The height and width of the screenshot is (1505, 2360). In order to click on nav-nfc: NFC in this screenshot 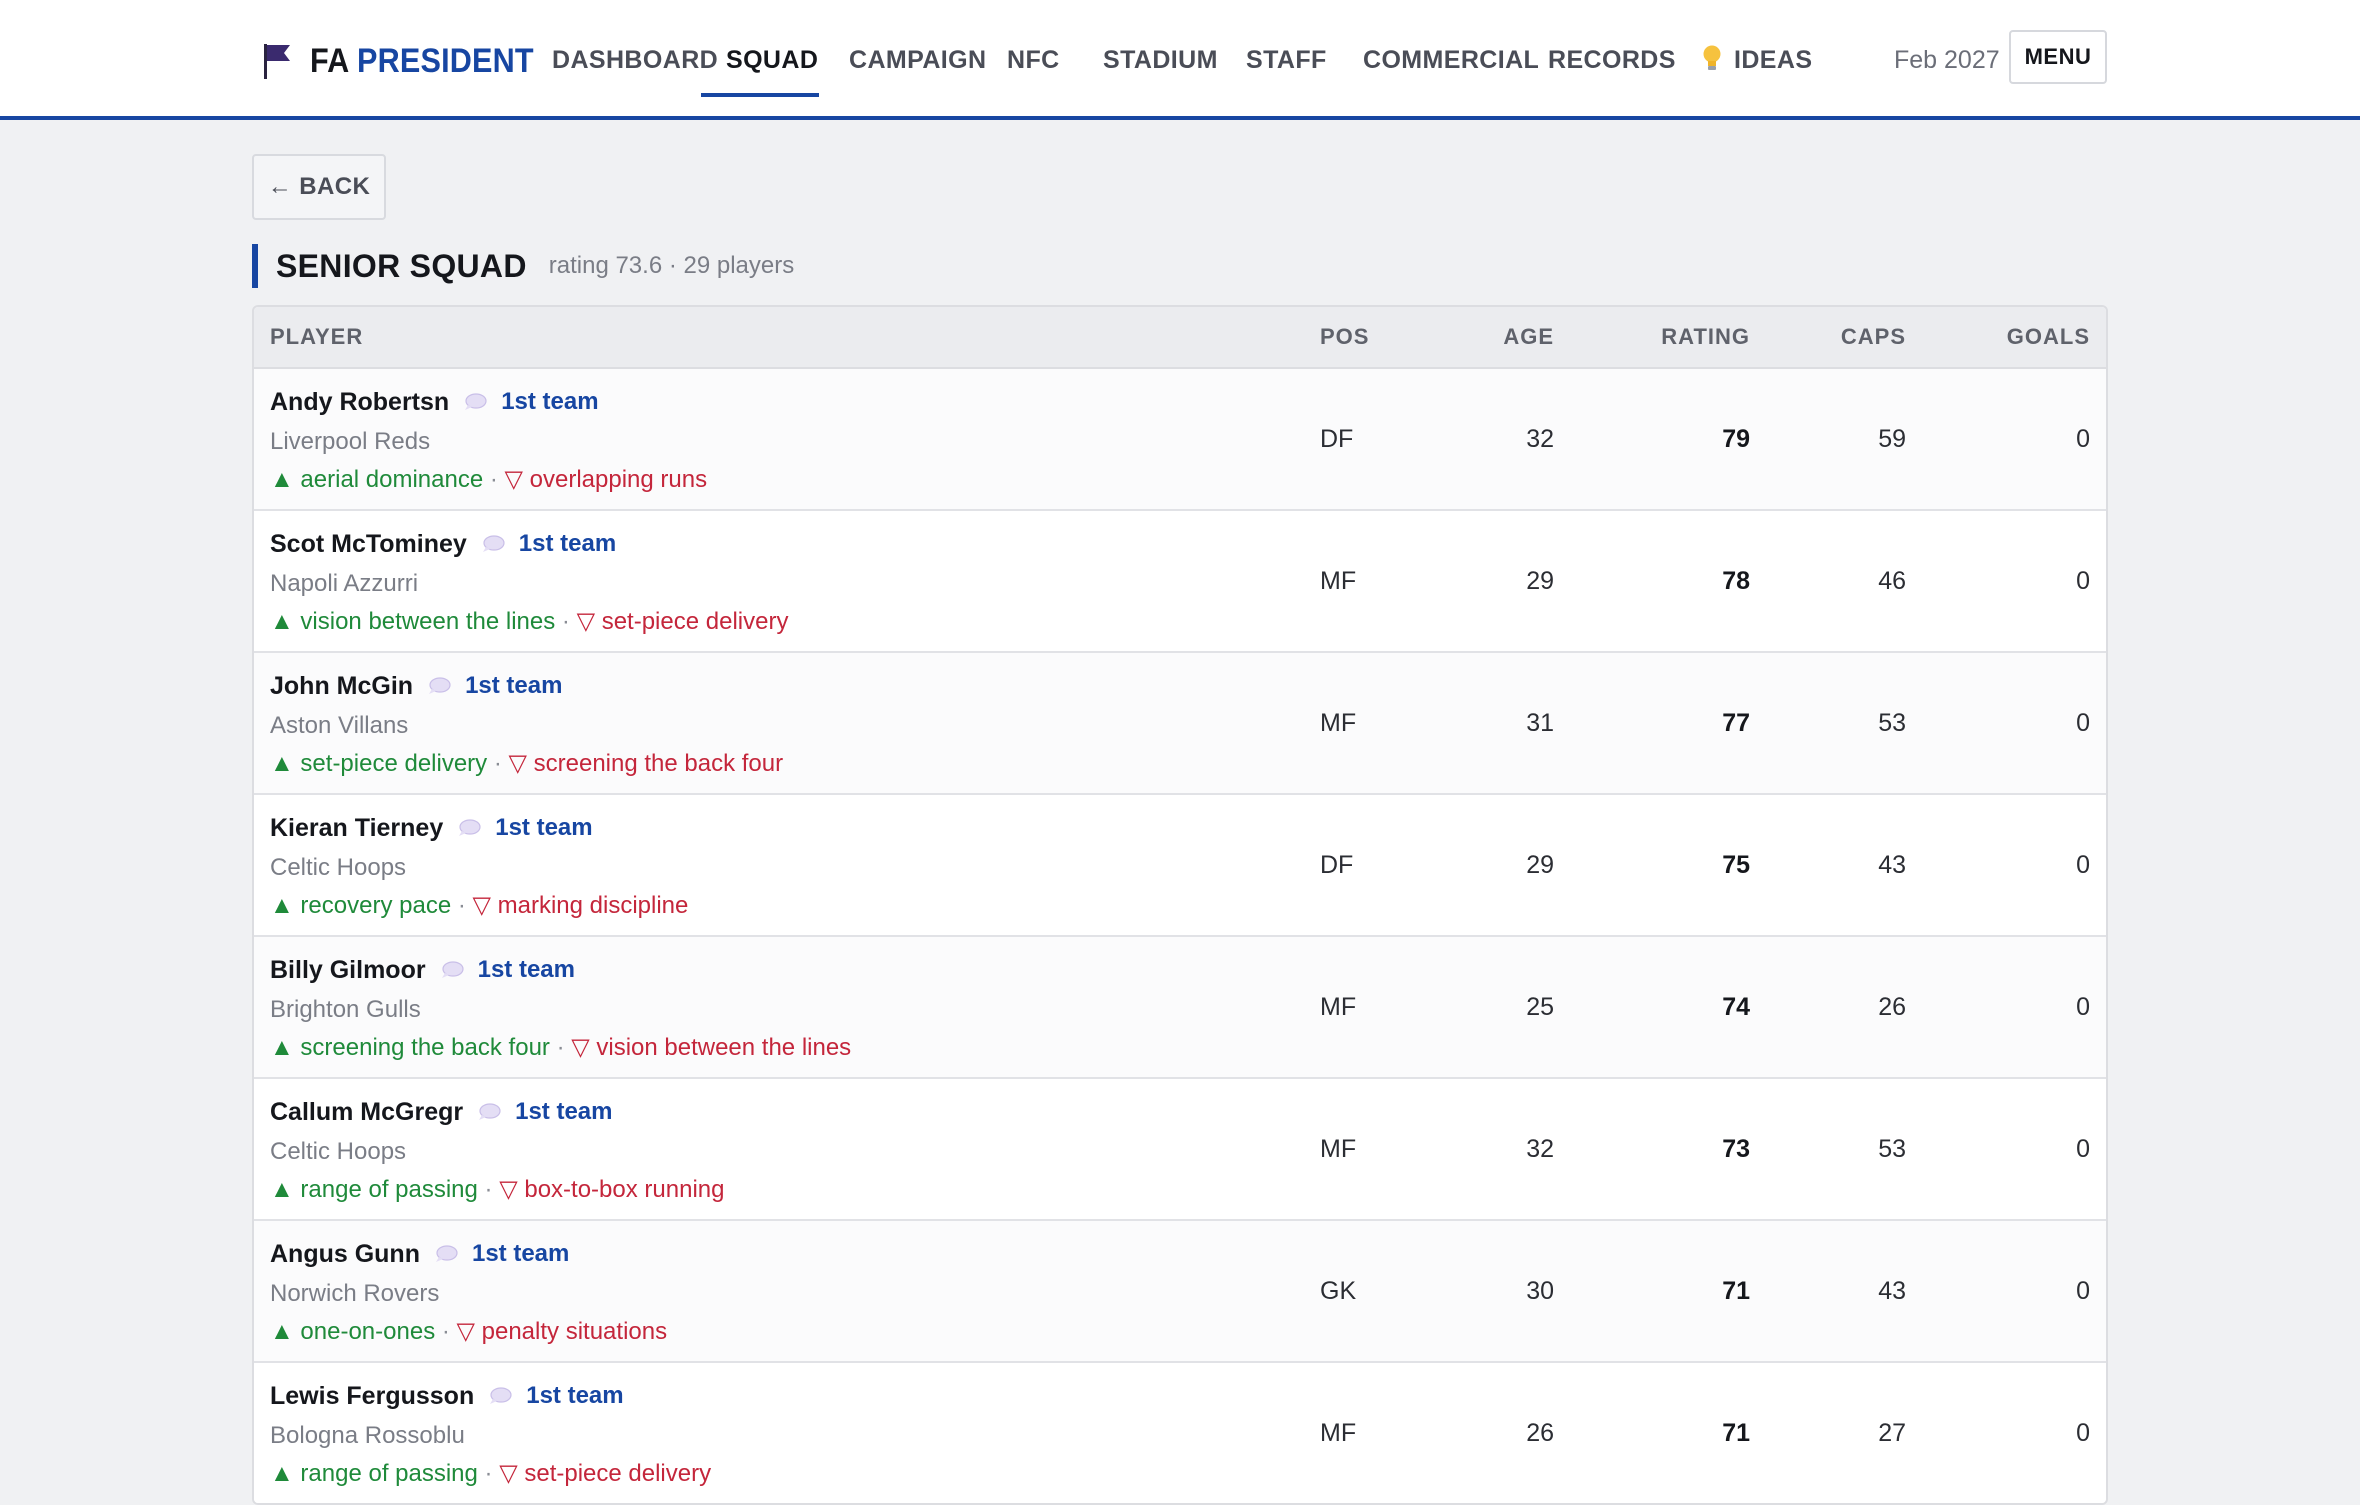, I will do `click(1033, 60)`.